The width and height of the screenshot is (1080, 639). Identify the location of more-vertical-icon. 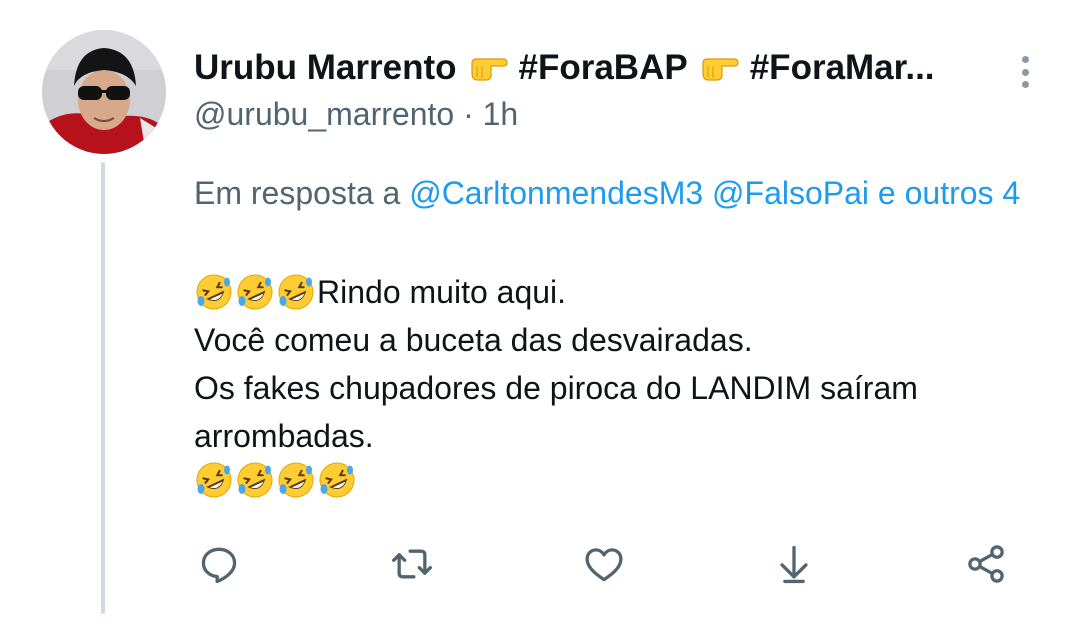
(1025, 72).